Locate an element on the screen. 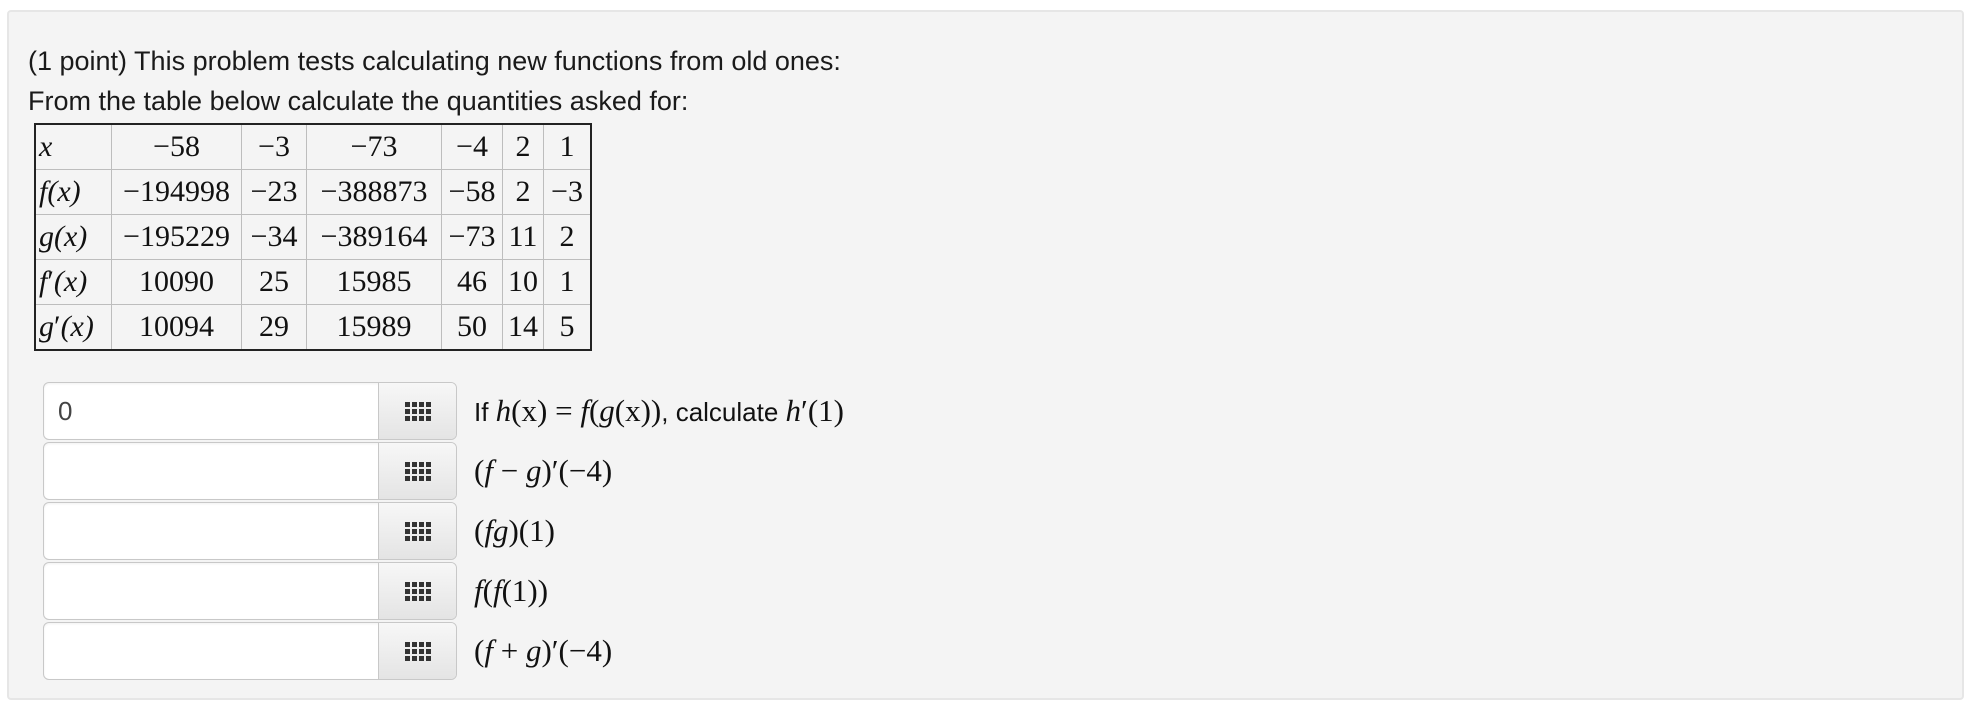 This screenshot has width=1974, height=720. table-header-cell: −58 is located at coordinates (176, 146).